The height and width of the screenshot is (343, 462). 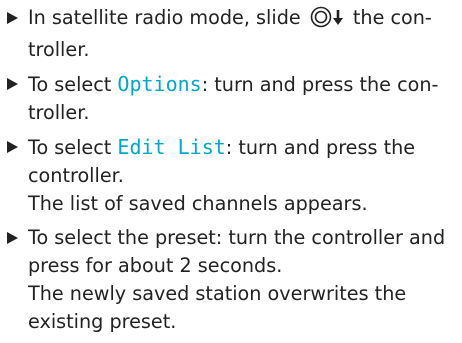 What do you see at coordinates (167, 17) in the screenshot?
I see `step-text: In satellite radio mode, slide` at bounding box center [167, 17].